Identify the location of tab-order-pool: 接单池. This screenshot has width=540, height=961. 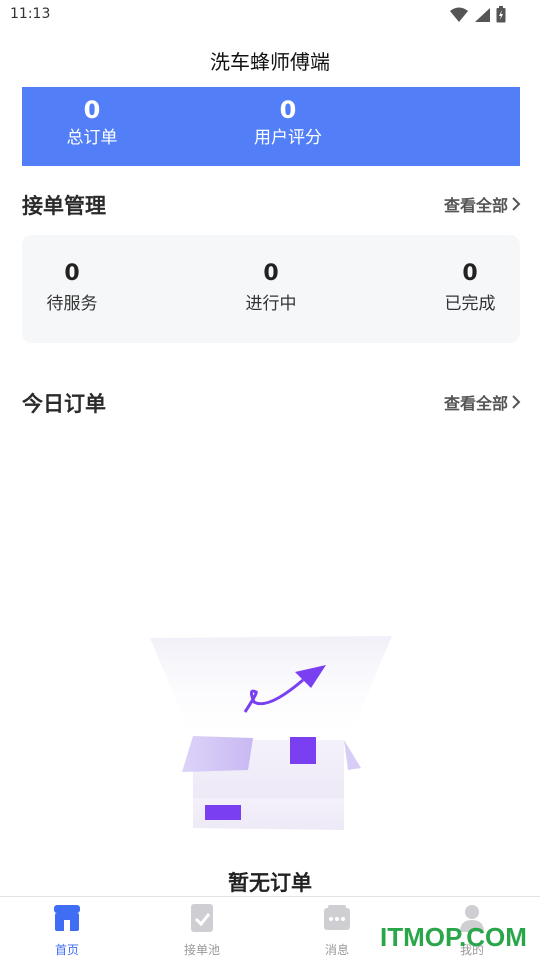
(202, 930).